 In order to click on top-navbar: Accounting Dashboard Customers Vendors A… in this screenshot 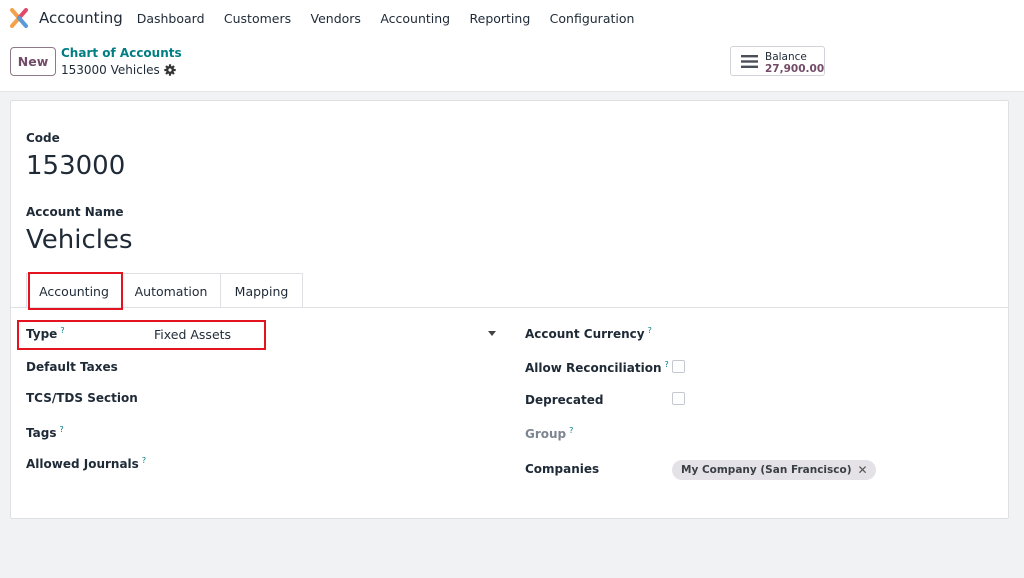, I will do `click(512, 18)`.